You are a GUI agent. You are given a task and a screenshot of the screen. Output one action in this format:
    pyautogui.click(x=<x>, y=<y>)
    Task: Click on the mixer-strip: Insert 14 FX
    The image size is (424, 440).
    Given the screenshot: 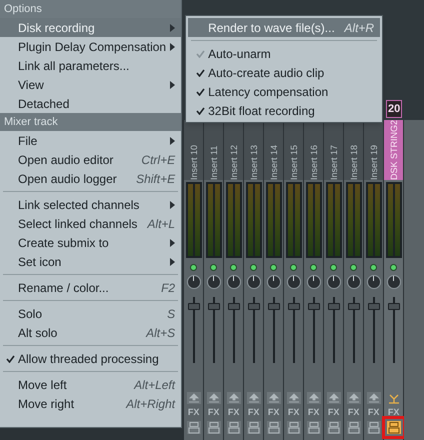 What is the action you would take?
    pyautogui.click(x=274, y=280)
    